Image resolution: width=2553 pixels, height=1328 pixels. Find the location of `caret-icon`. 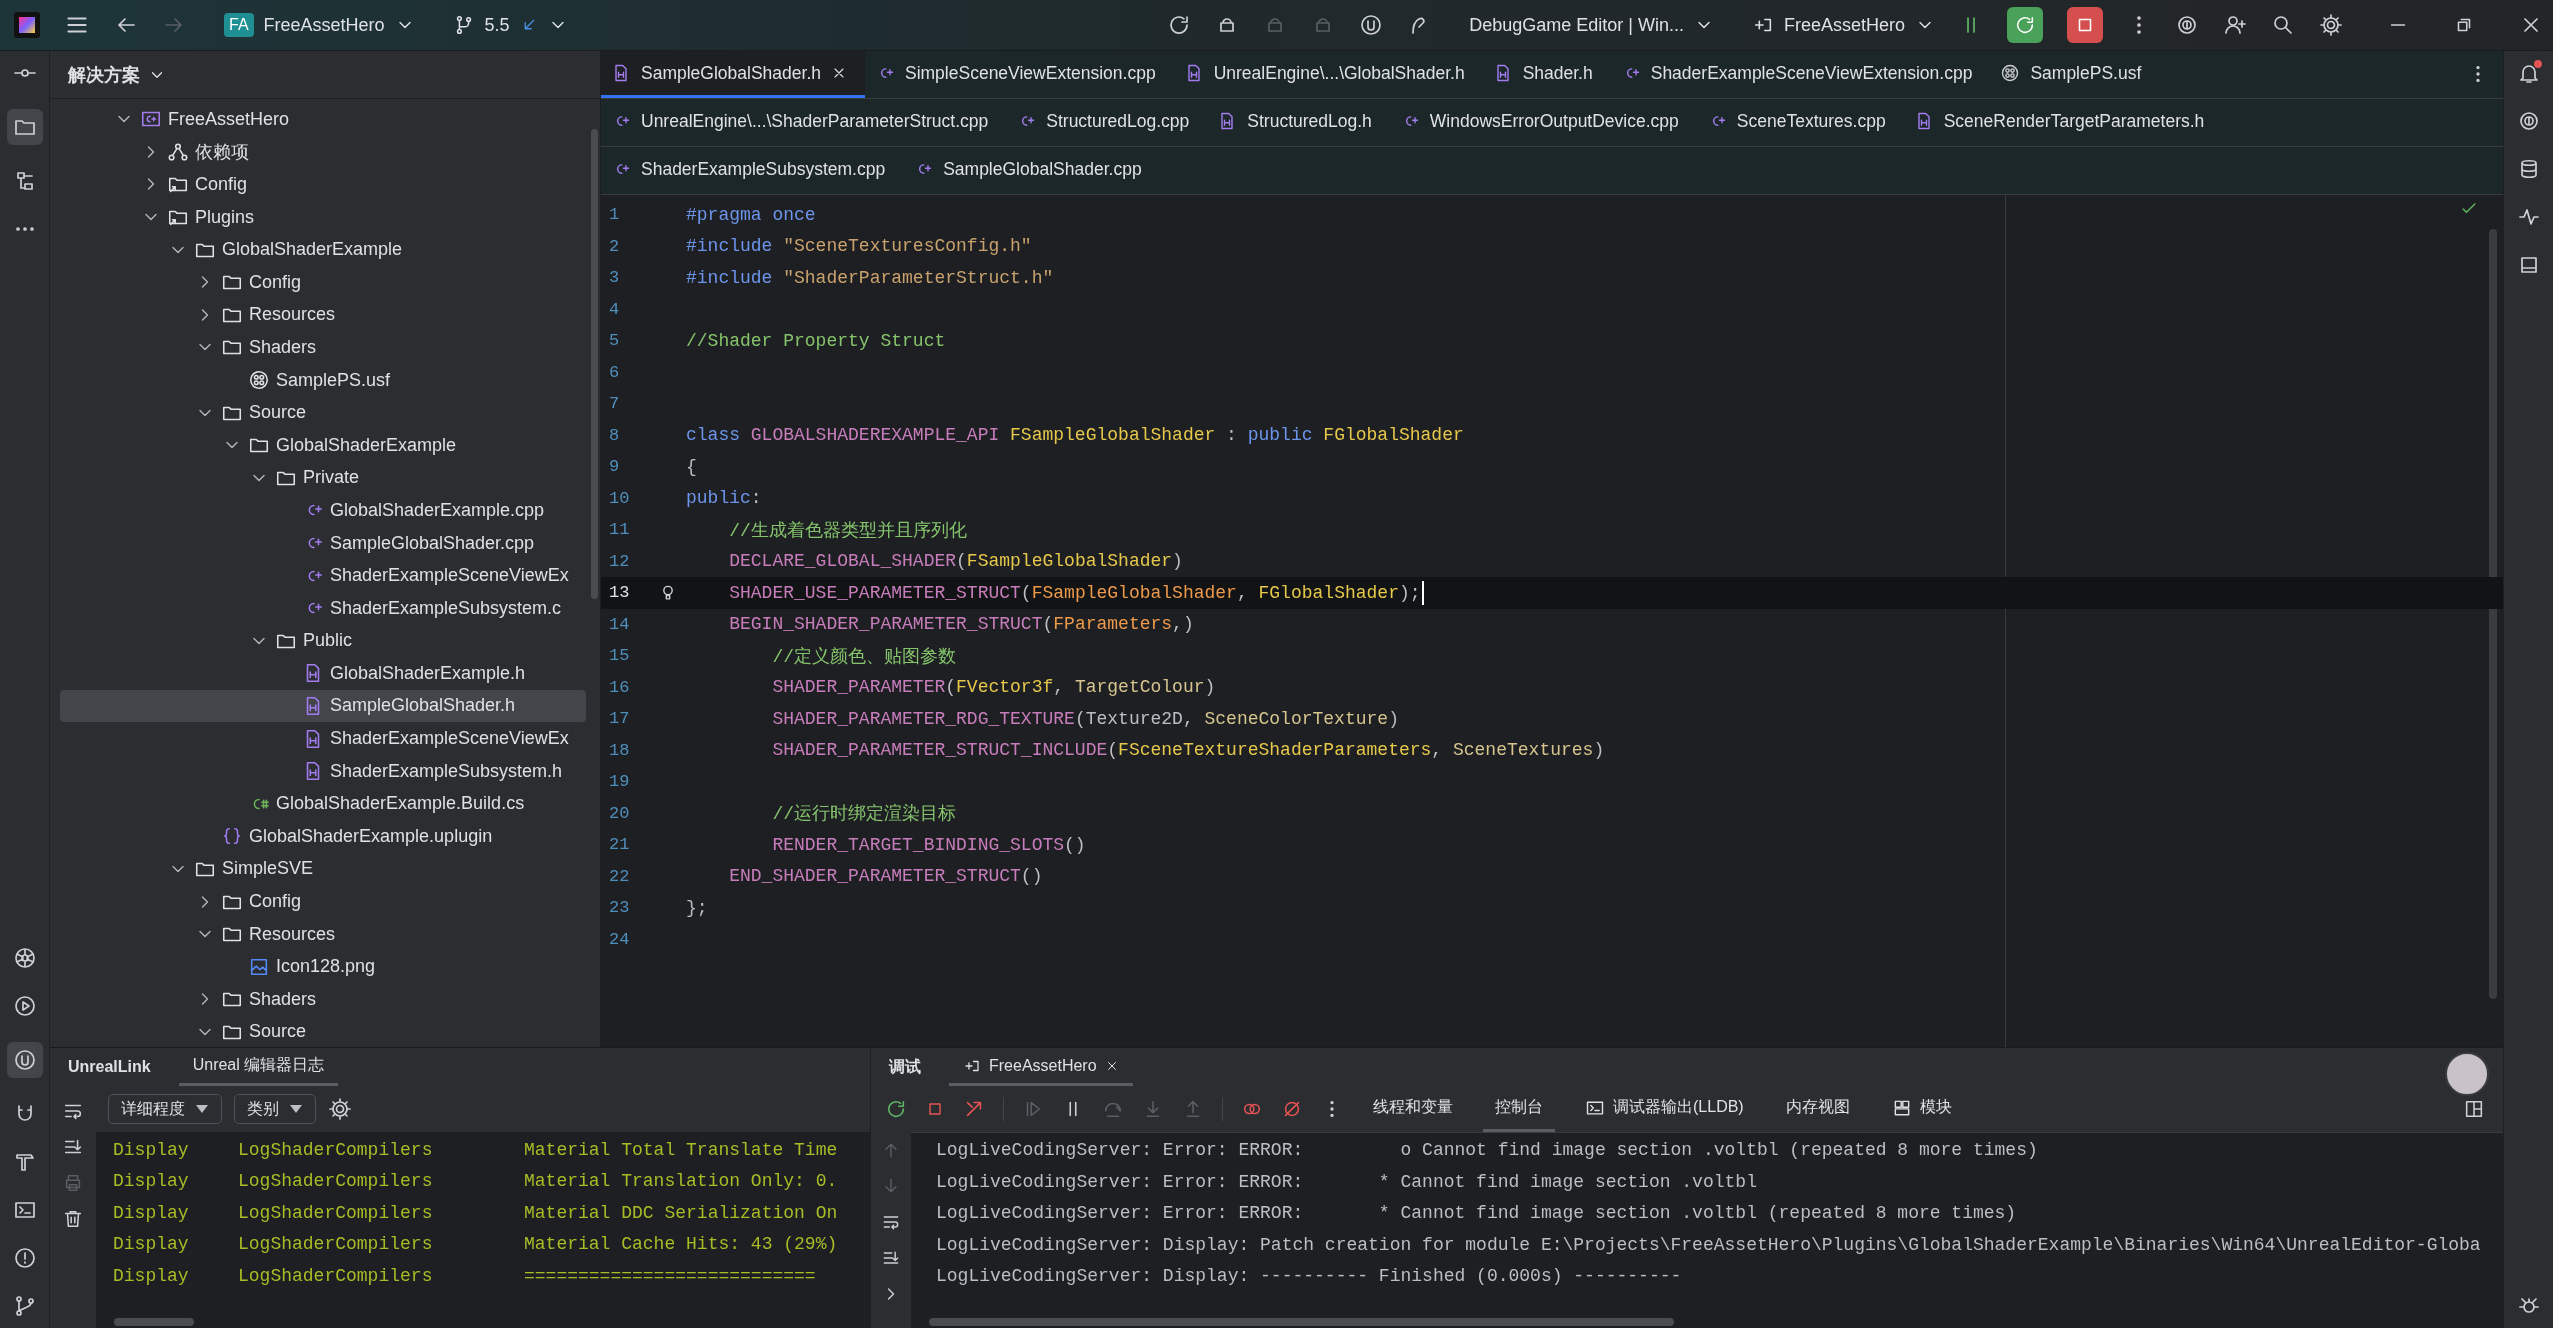

caret-icon is located at coordinates (296, 1109).